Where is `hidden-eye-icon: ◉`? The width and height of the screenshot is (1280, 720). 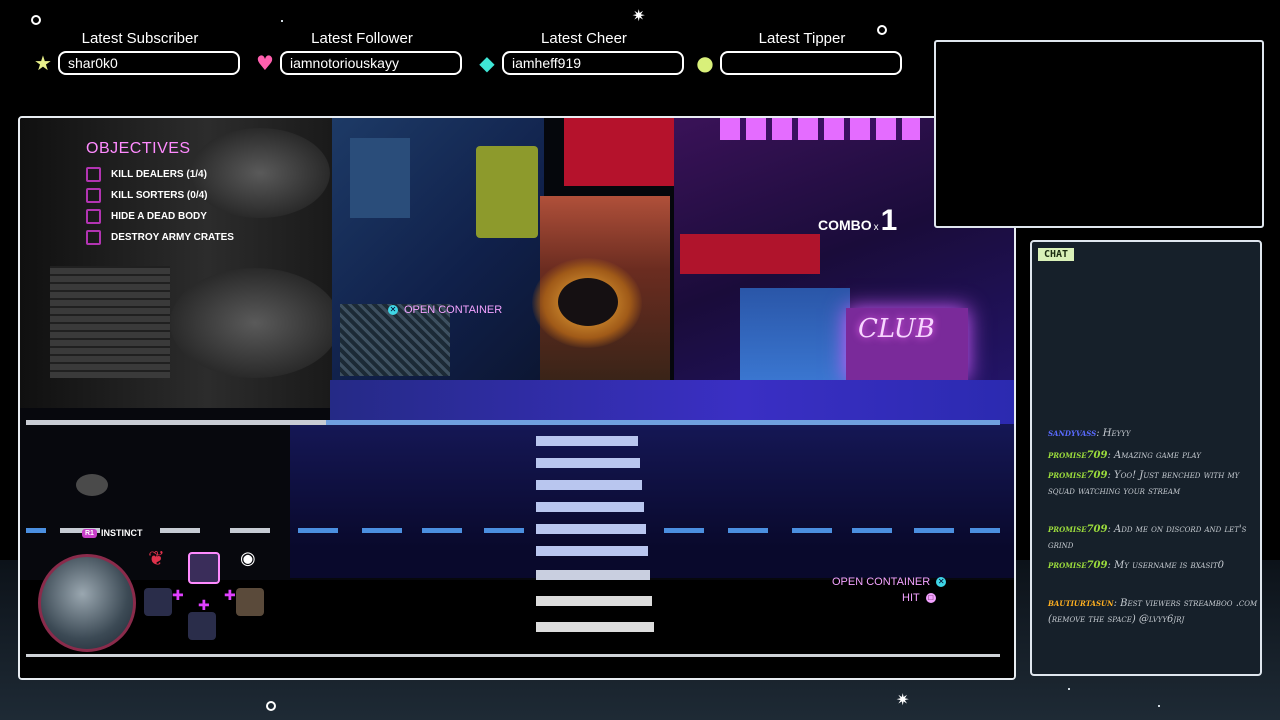
hidden-eye-icon: ◉ is located at coordinates (248, 558).